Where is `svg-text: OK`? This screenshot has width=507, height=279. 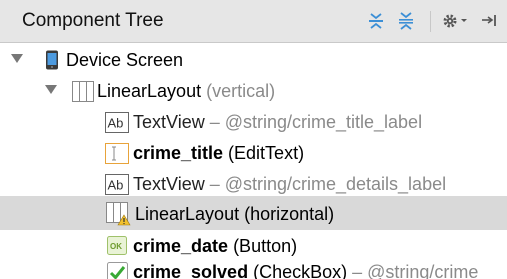
svg-text: OK is located at coordinates (116, 246).